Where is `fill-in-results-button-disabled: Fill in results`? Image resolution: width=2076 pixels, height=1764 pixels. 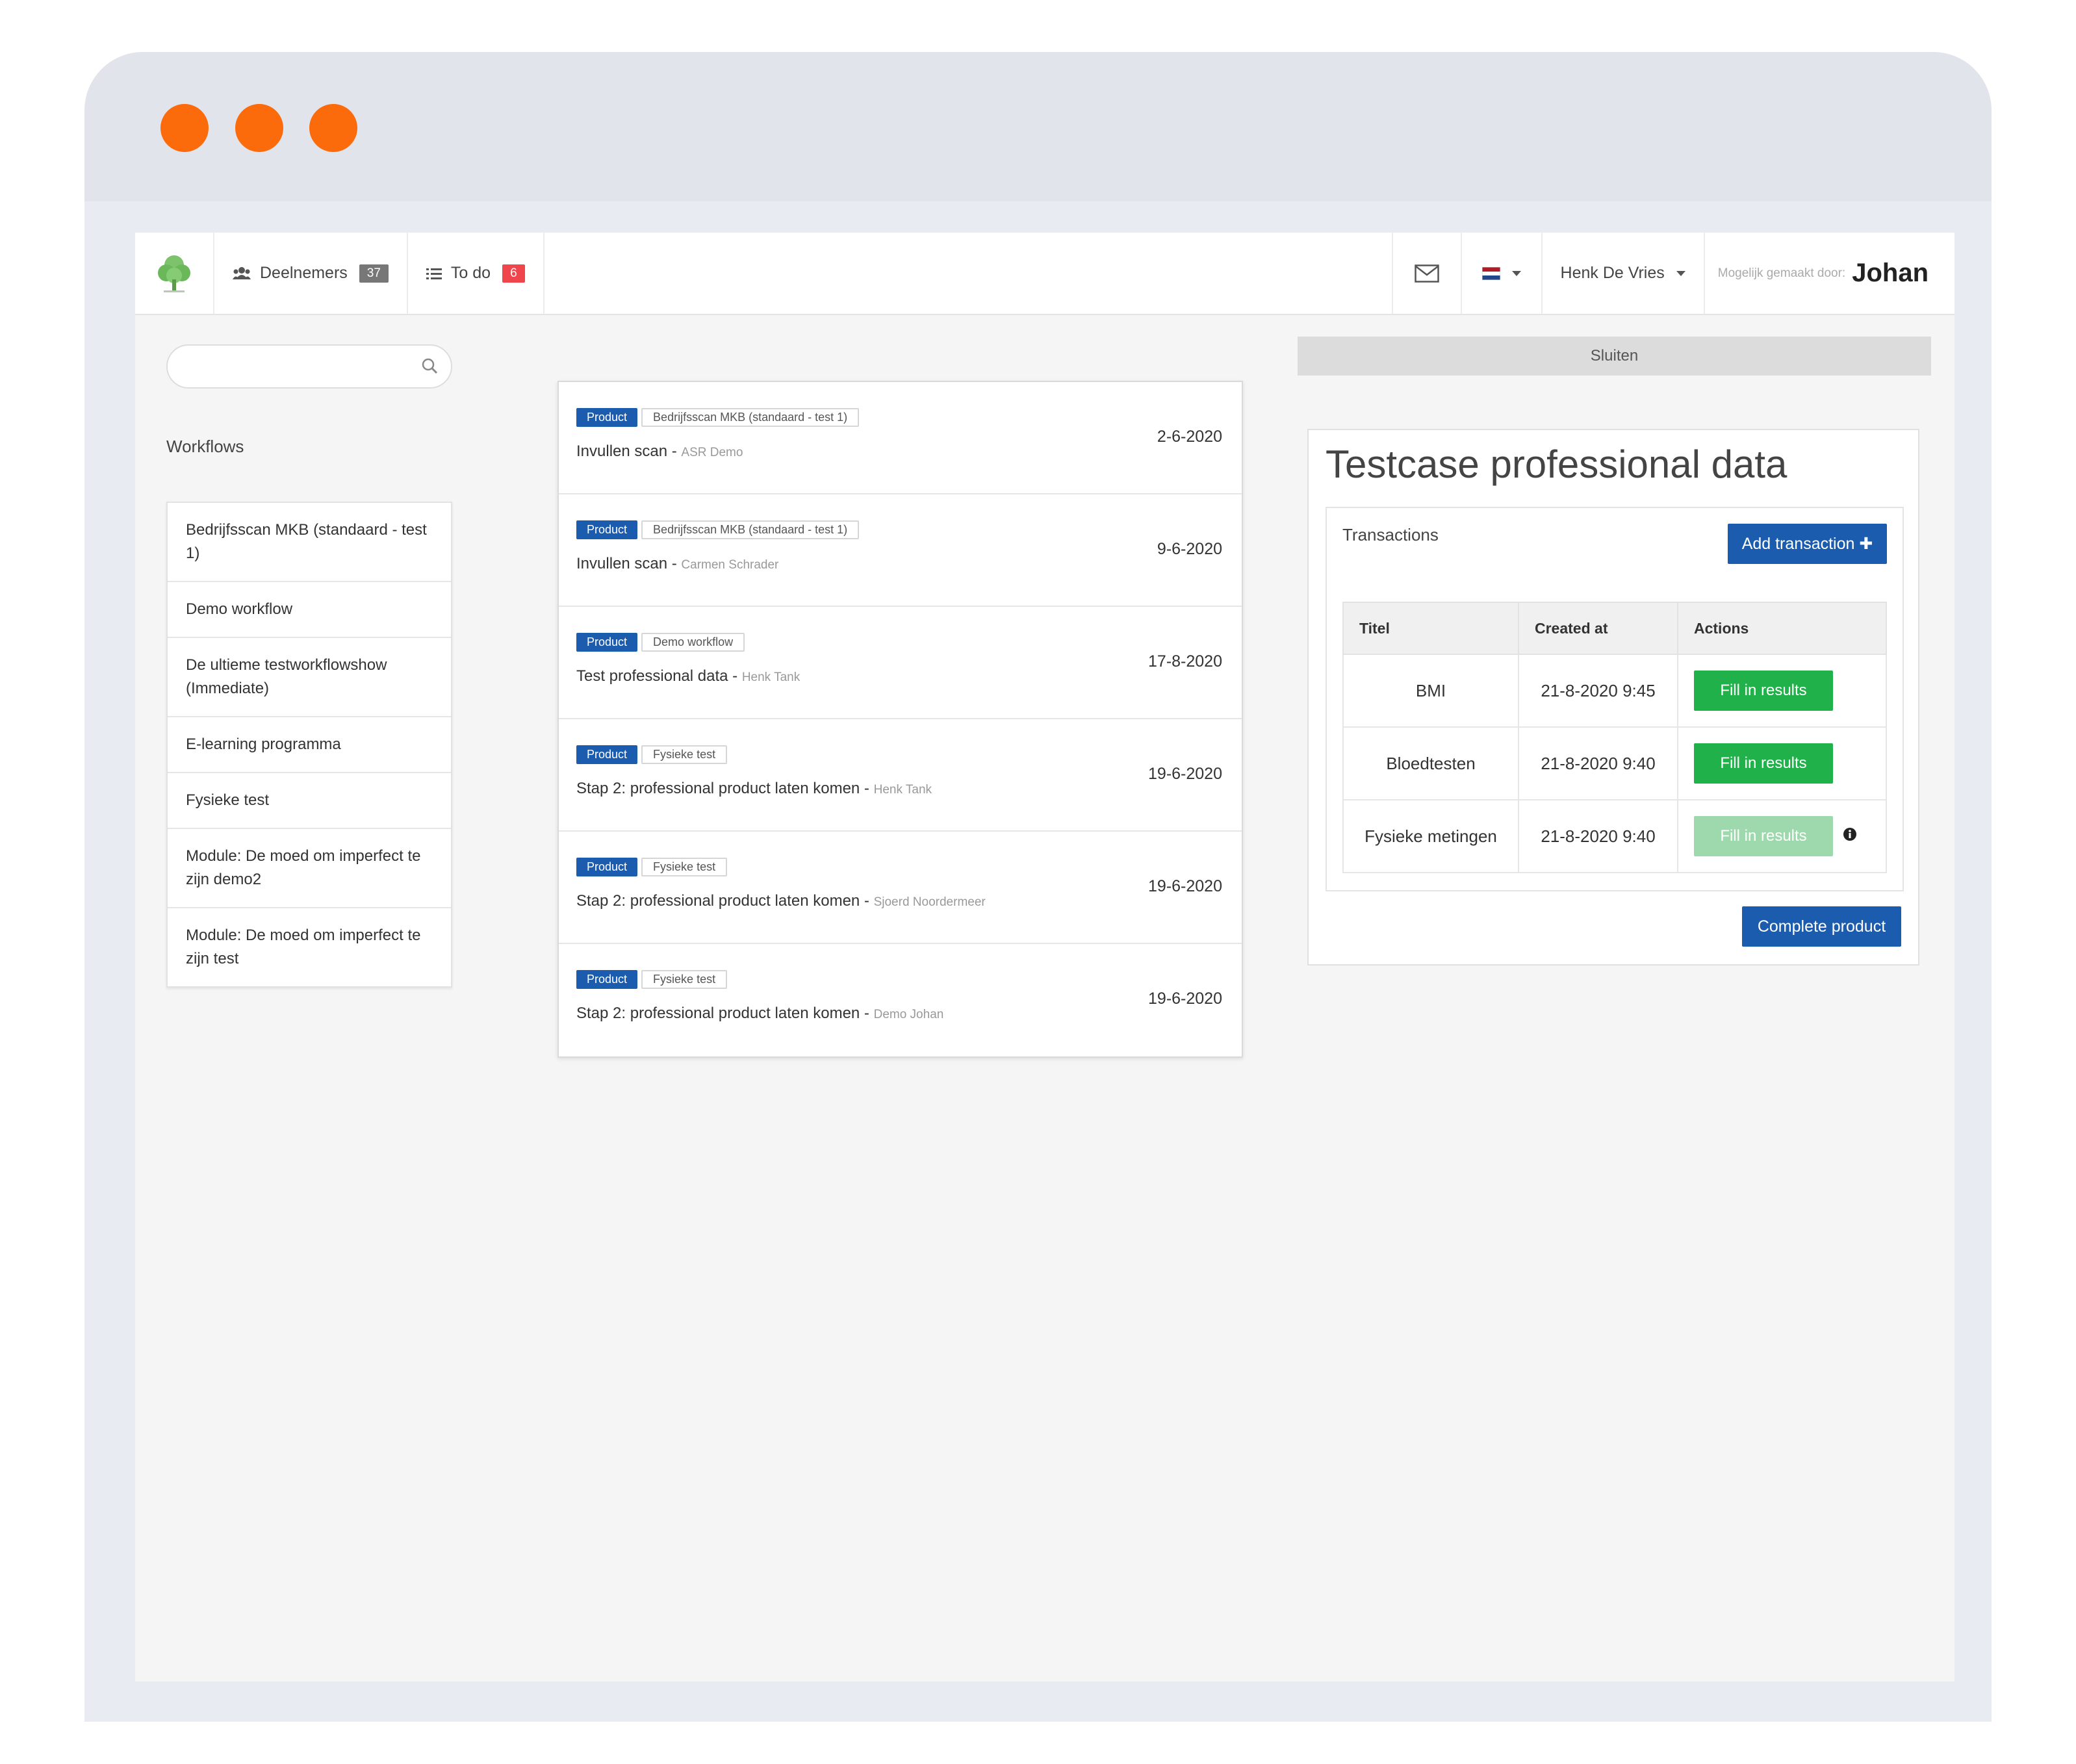 fill-in-results-button-disabled: Fill in results is located at coordinates (1763, 836).